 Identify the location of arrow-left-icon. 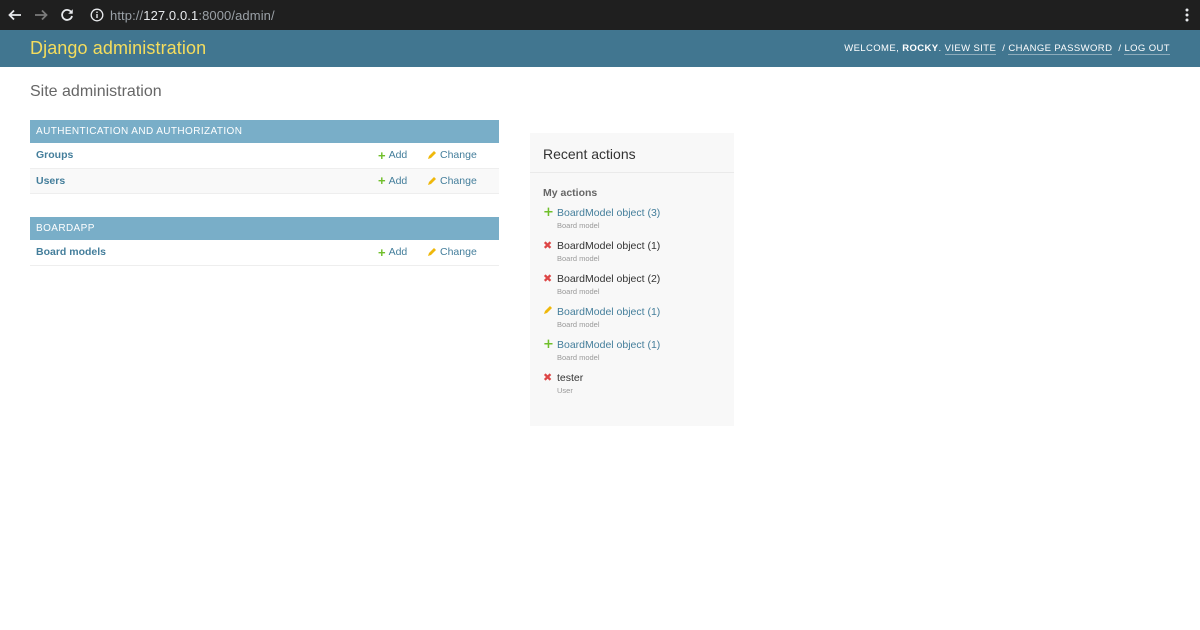
(14, 15).